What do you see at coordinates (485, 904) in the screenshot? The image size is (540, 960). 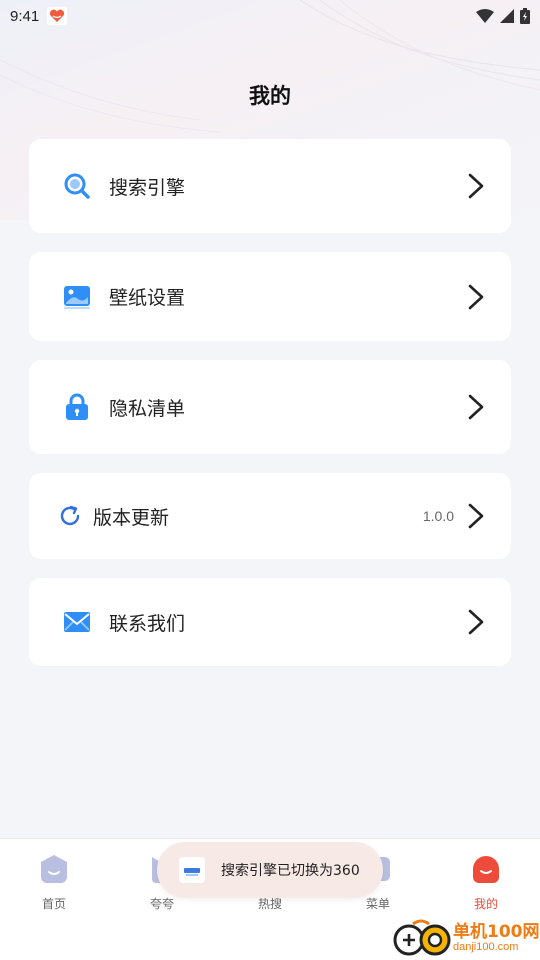 I see `tab-label: 我的` at bounding box center [485, 904].